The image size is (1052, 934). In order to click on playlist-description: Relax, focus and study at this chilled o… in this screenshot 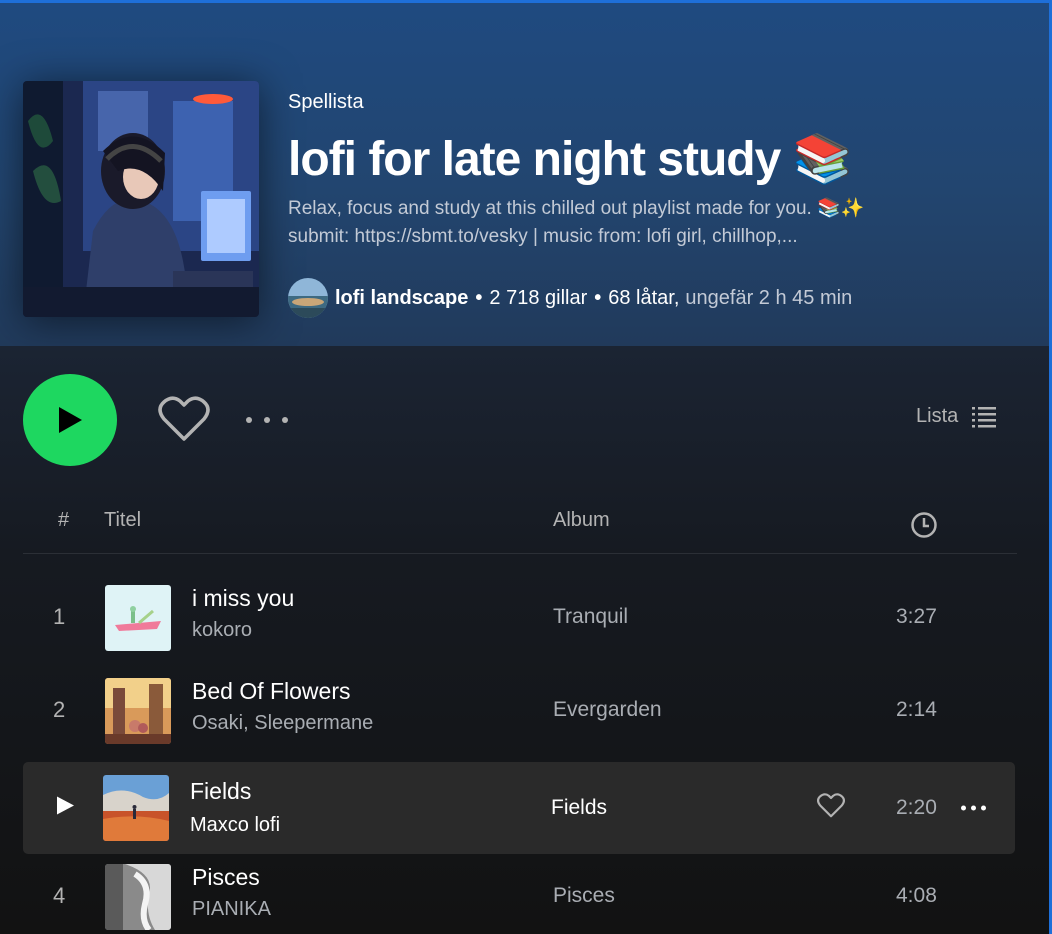, I will do `click(638, 223)`.